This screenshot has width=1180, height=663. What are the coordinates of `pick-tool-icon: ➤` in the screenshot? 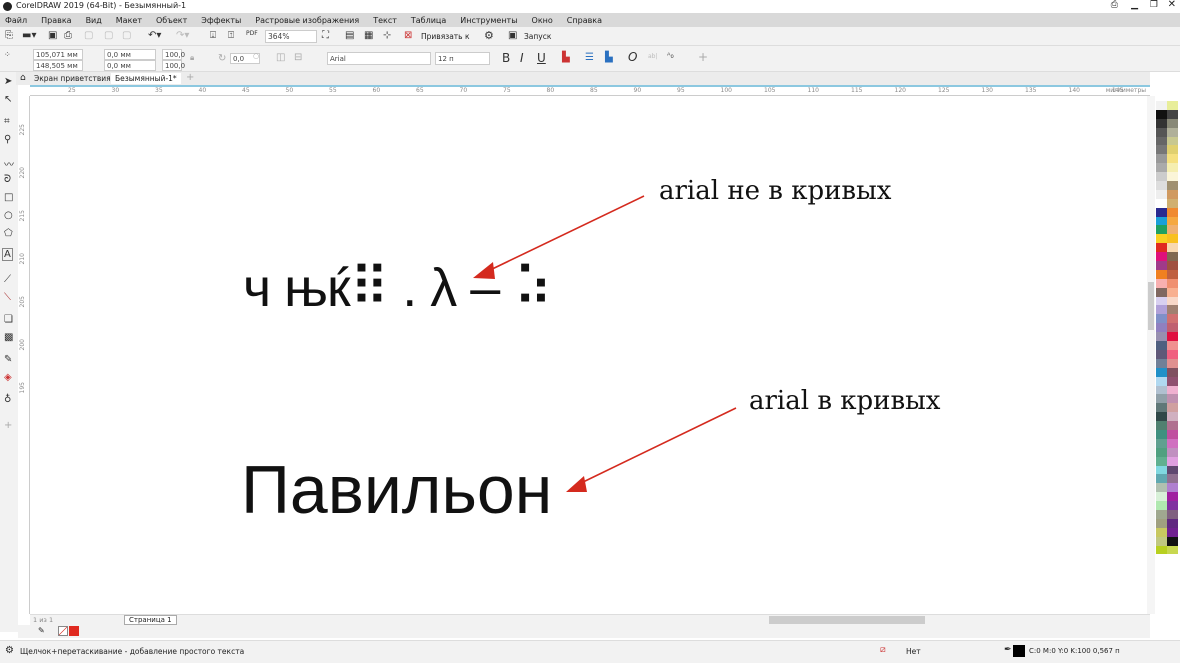 It's located at (8, 81).